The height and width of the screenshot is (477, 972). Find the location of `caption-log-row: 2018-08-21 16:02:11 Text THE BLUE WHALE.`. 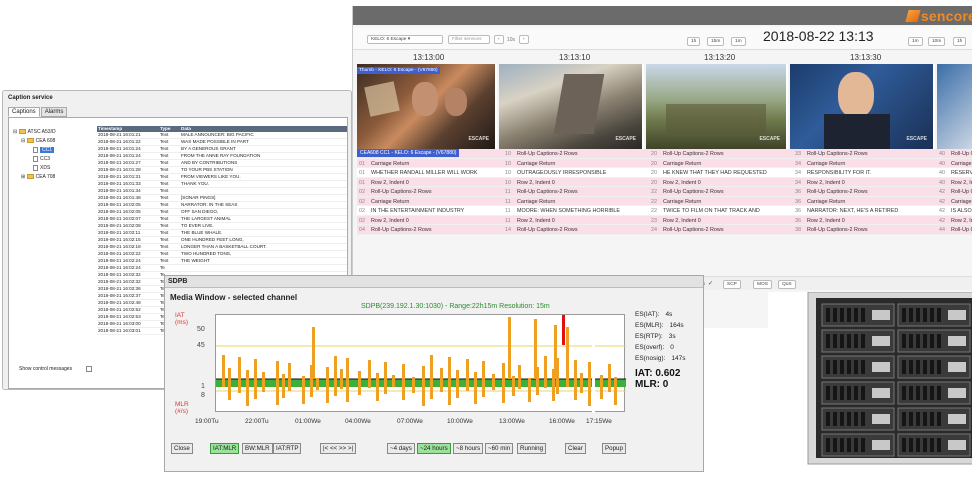

caption-log-row: 2018-08-21 16:02:11 Text THE BLUE WHALE. is located at coordinates (222, 233).